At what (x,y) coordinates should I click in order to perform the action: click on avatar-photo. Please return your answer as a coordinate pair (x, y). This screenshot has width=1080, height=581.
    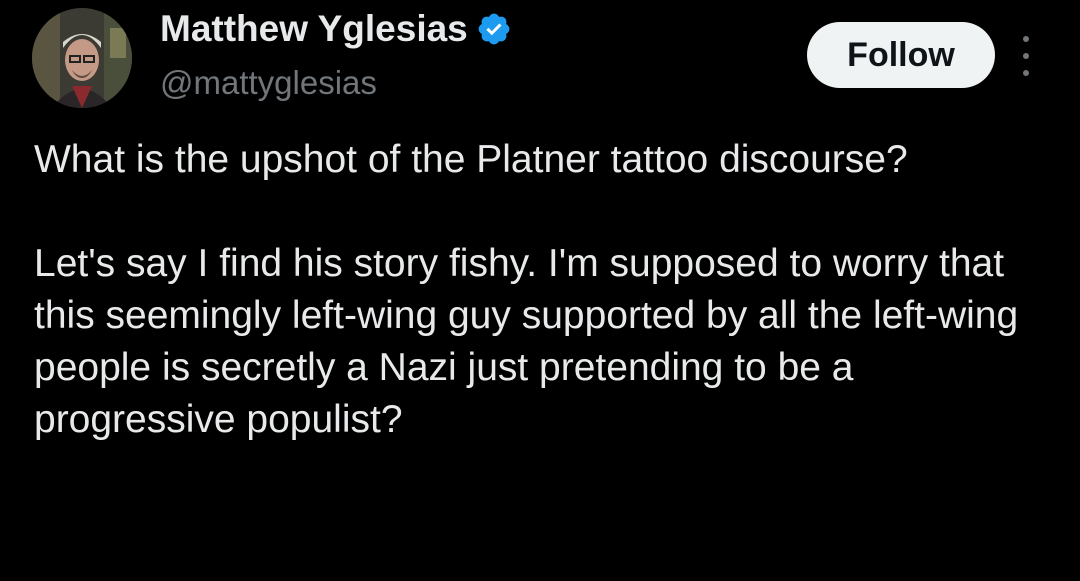
    Looking at the image, I should click on (82, 58).